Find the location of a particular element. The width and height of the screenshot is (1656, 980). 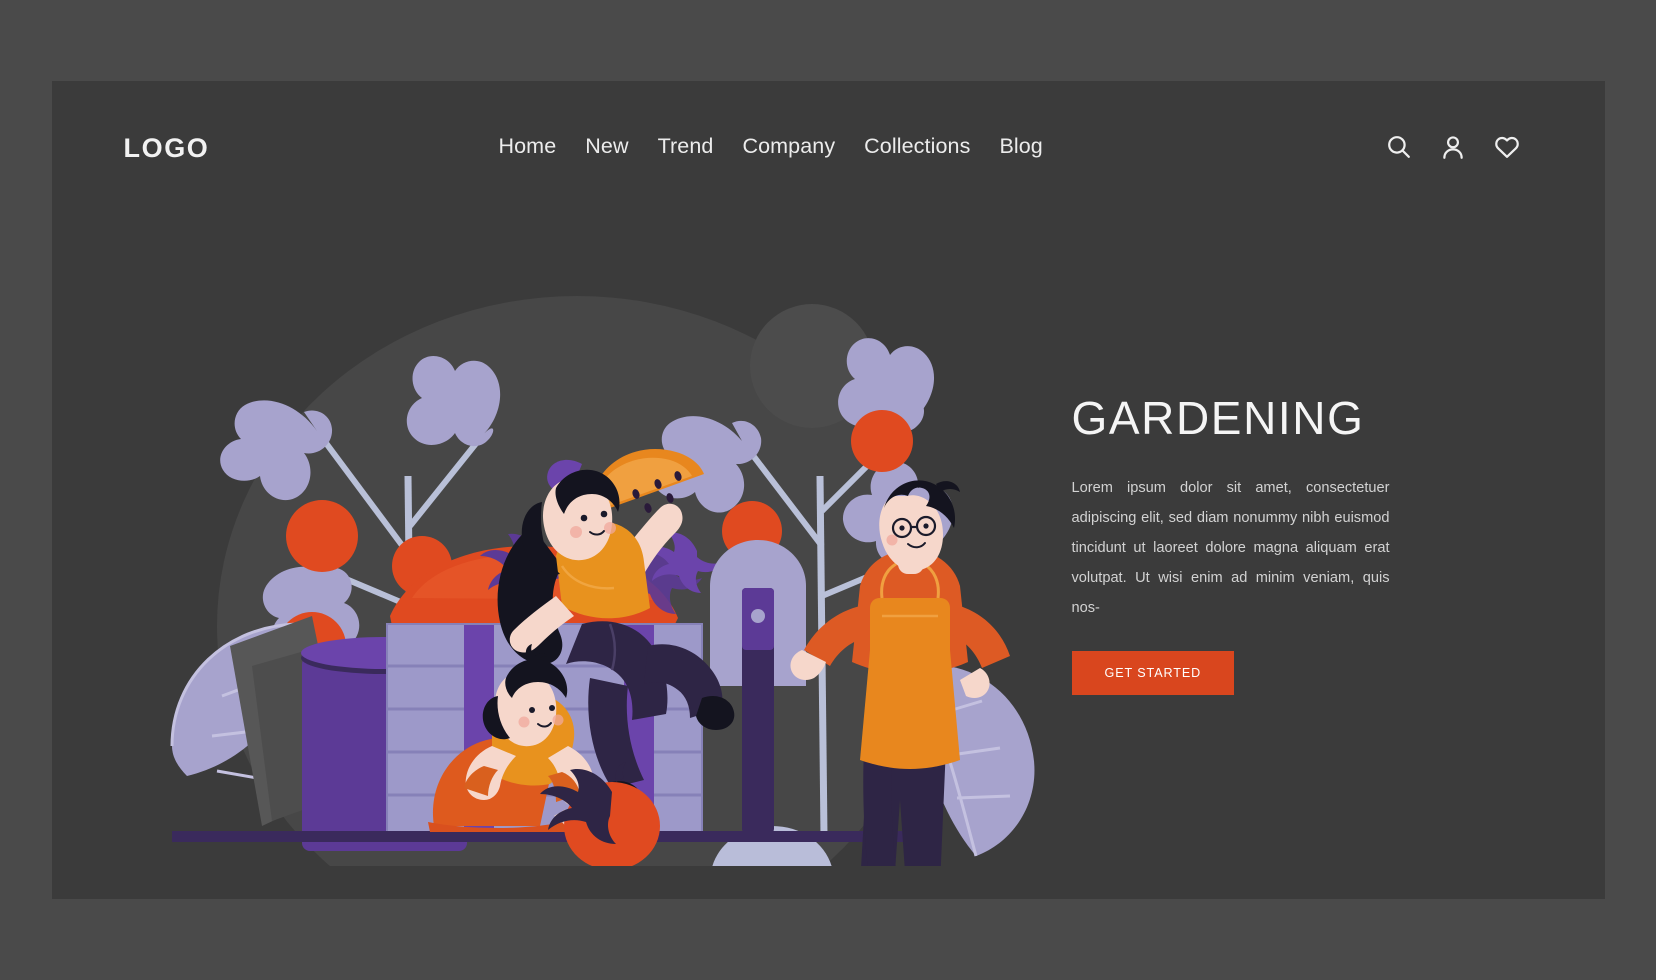

nav-item-company: Company is located at coordinates (788, 146).